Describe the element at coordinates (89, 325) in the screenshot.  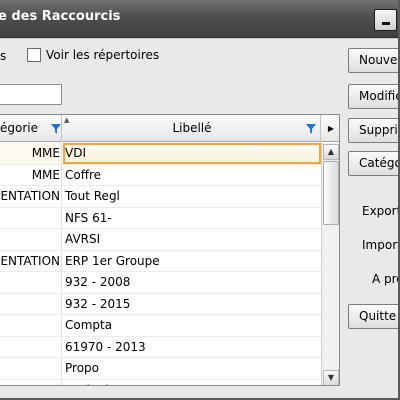
I see `libelle-cell: Compta` at that location.